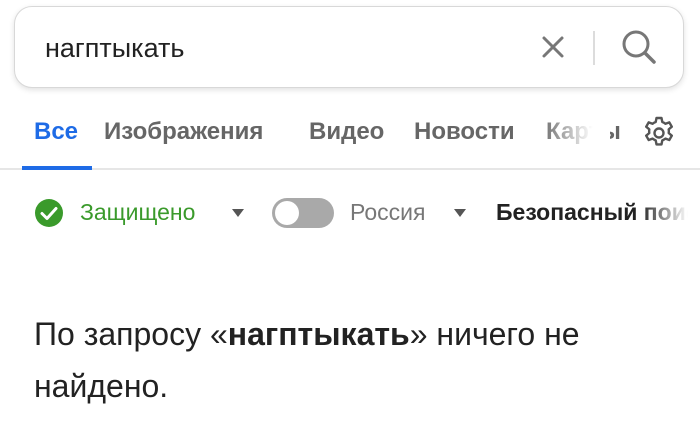  I want to click on tab-images-label: Изображения, so click(184, 131).